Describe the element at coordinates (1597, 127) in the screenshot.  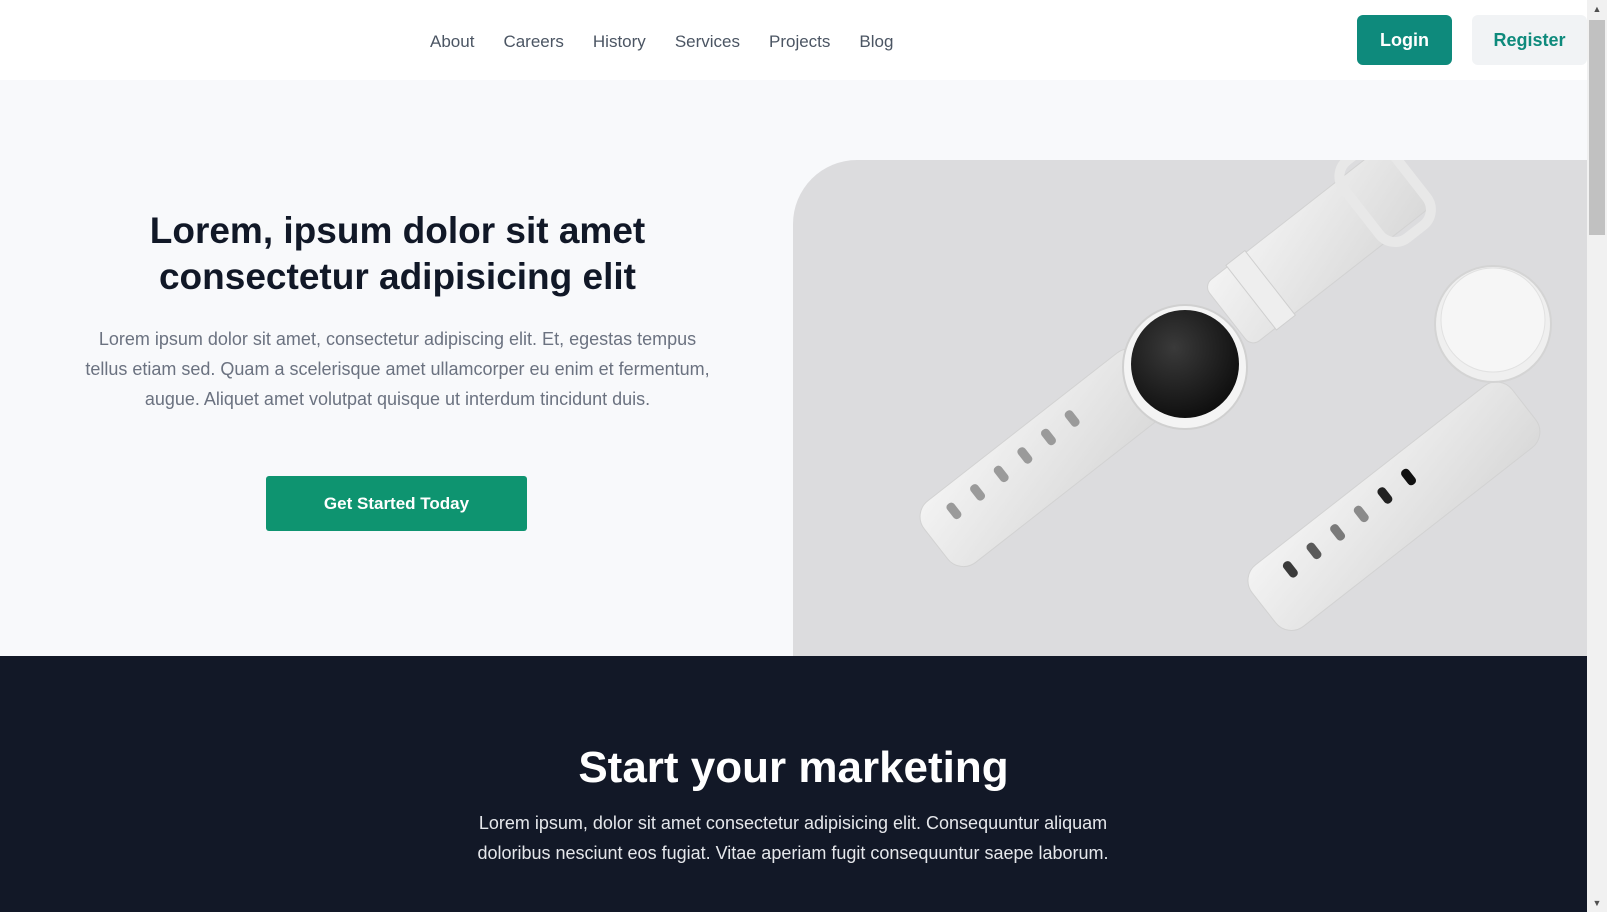
I see `scrollbar-thumb` at that location.